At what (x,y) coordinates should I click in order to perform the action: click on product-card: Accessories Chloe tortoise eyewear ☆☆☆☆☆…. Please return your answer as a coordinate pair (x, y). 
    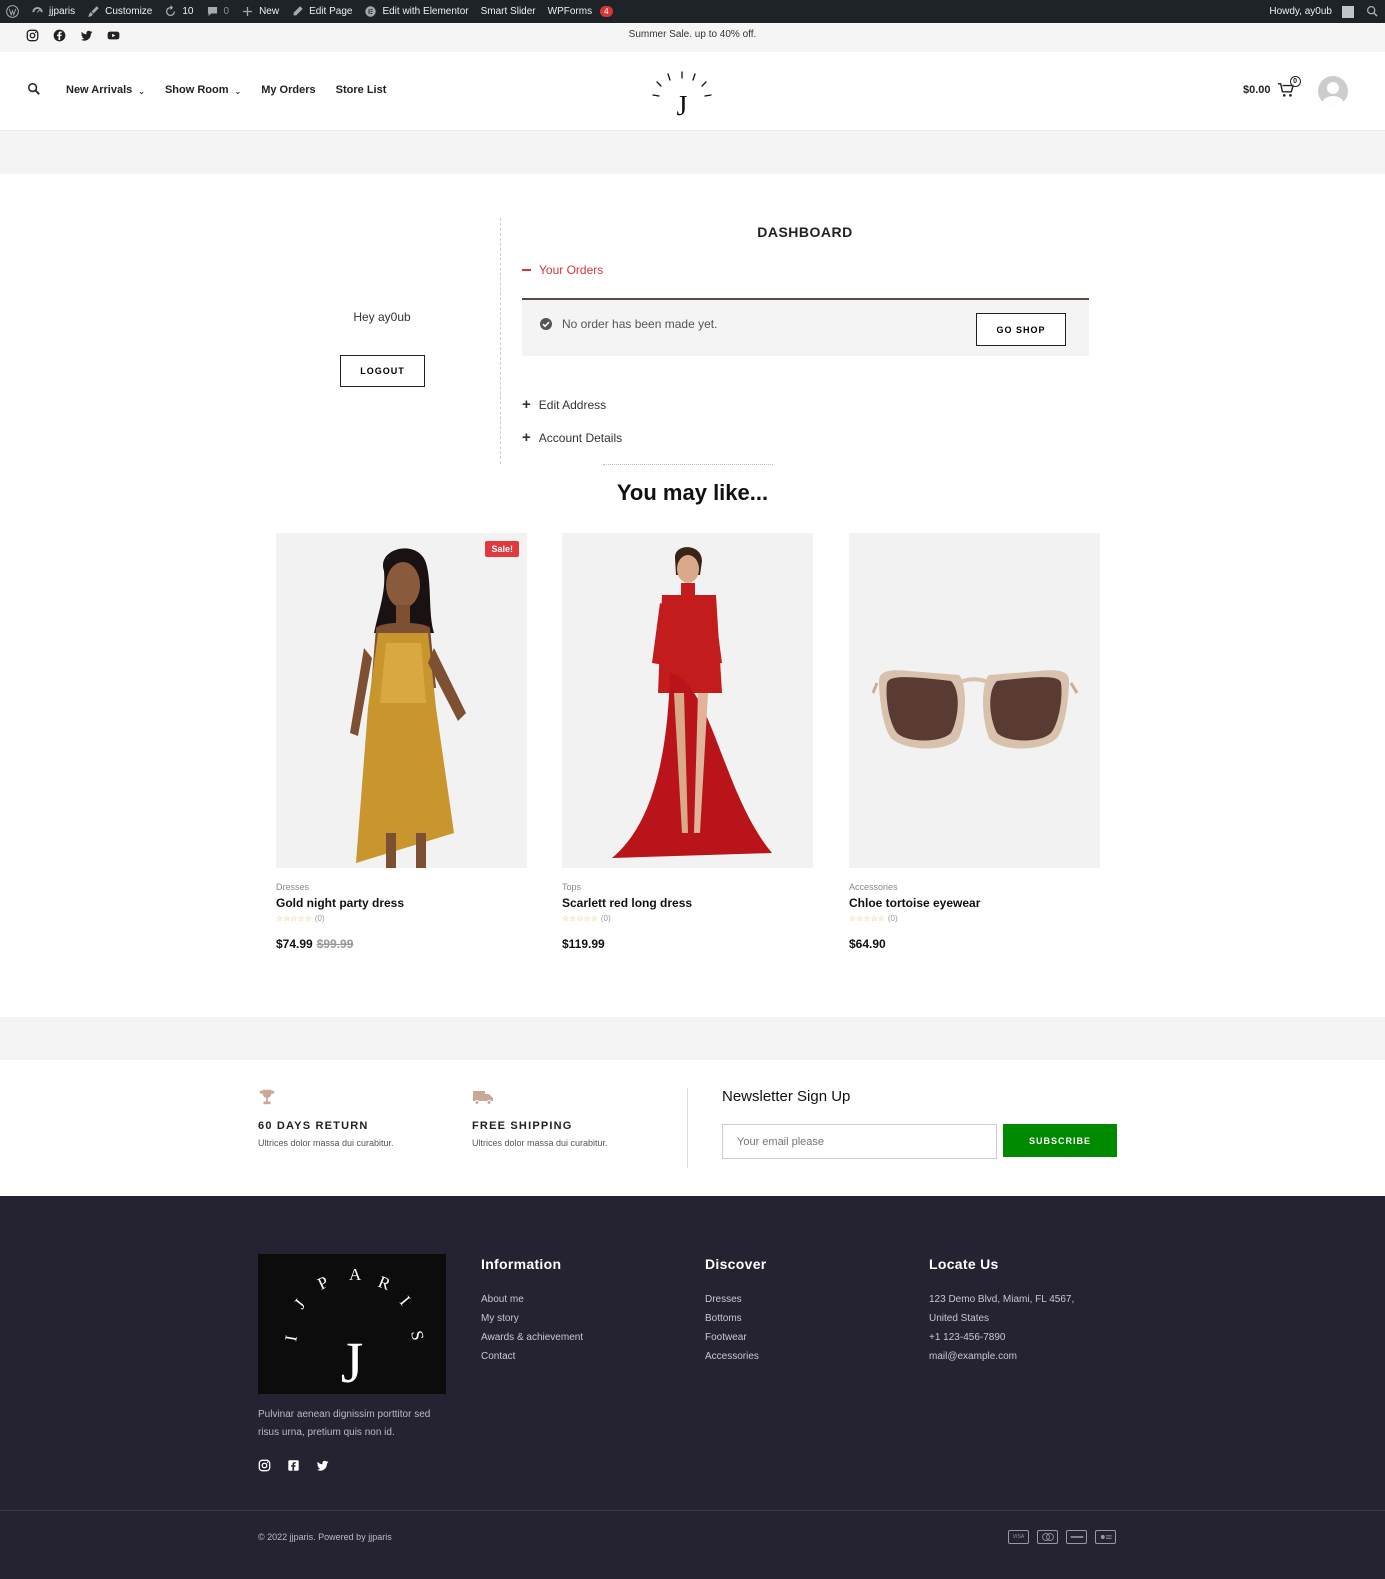
    Looking at the image, I should click on (974, 742).